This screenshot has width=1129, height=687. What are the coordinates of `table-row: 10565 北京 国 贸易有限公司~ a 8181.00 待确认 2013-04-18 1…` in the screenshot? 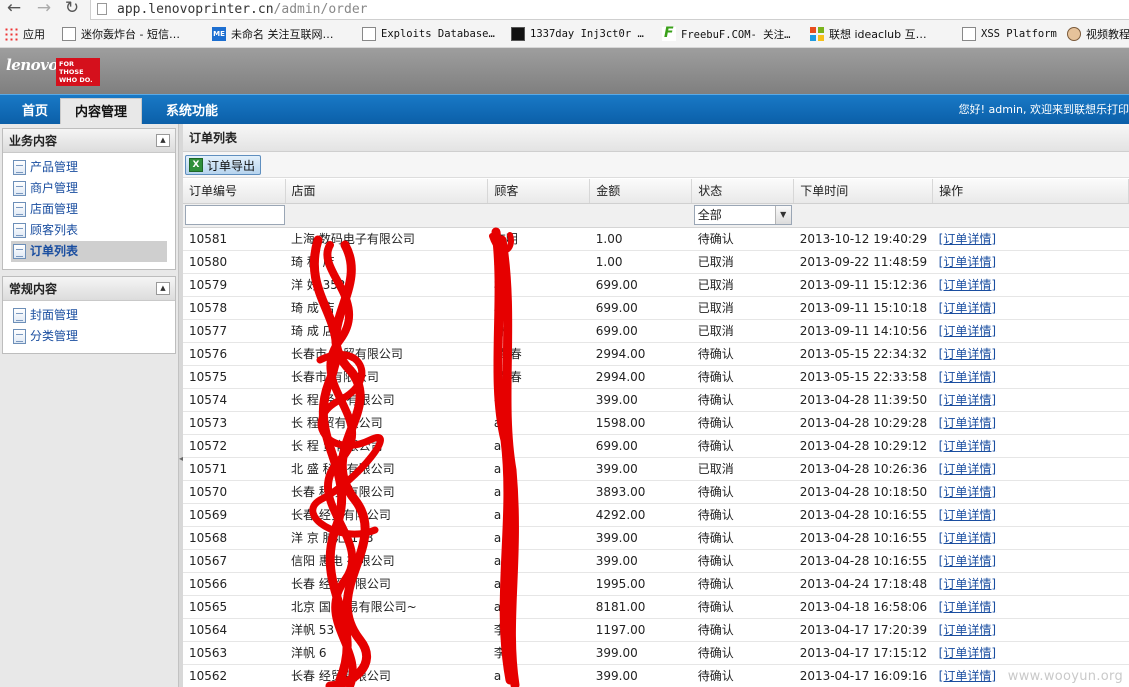 It's located at (656, 607).